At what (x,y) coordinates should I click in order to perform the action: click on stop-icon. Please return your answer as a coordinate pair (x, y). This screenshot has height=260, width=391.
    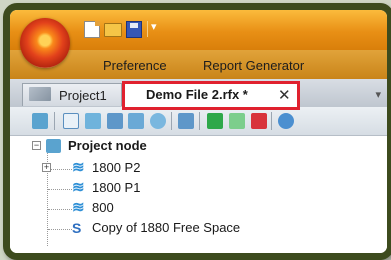
    Looking at the image, I should click on (259, 121).